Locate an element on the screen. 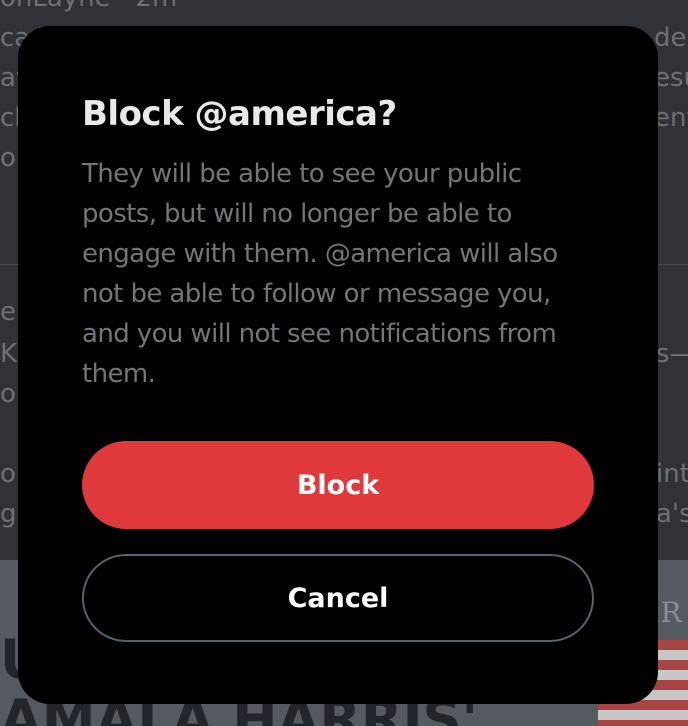 The width and height of the screenshot is (688, 726). cancel-button-label: Cancel is located at coordinates (338, 598).